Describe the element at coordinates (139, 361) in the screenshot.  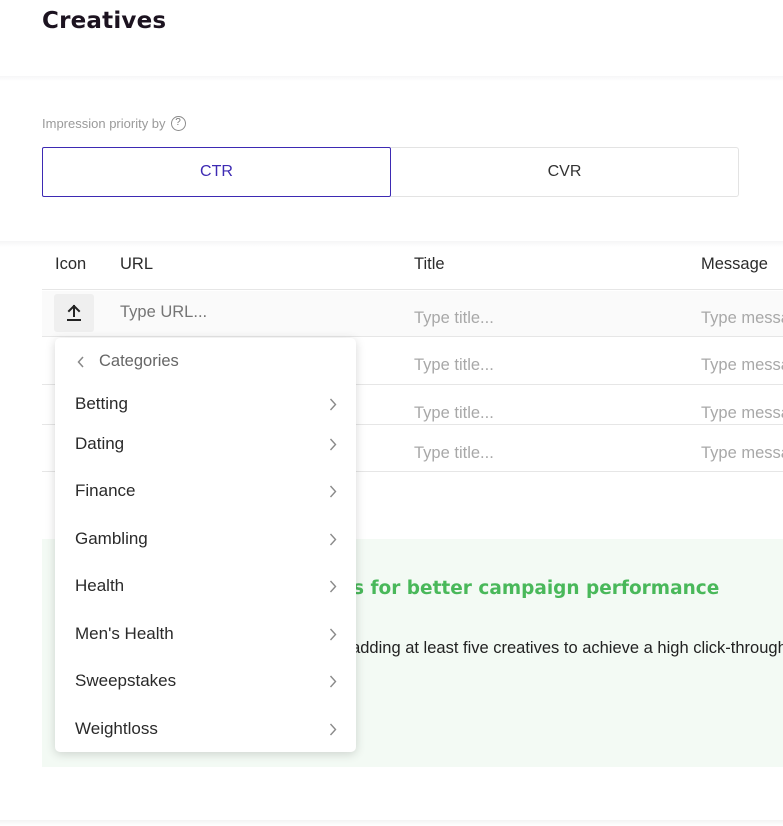
I see `categories-header-label: Categories` at that location.